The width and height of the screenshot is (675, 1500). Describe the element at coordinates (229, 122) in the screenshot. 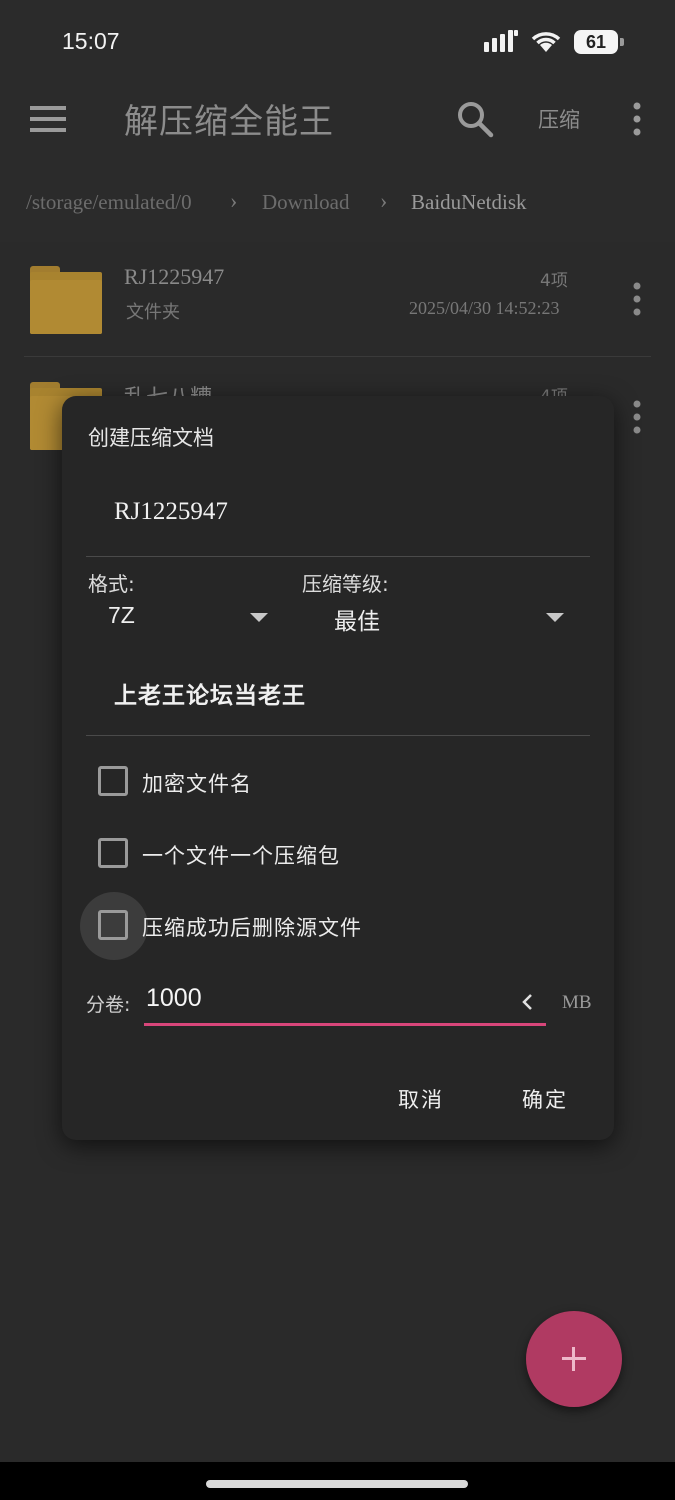

I see `app-title: 解压缩全能王` at that location.